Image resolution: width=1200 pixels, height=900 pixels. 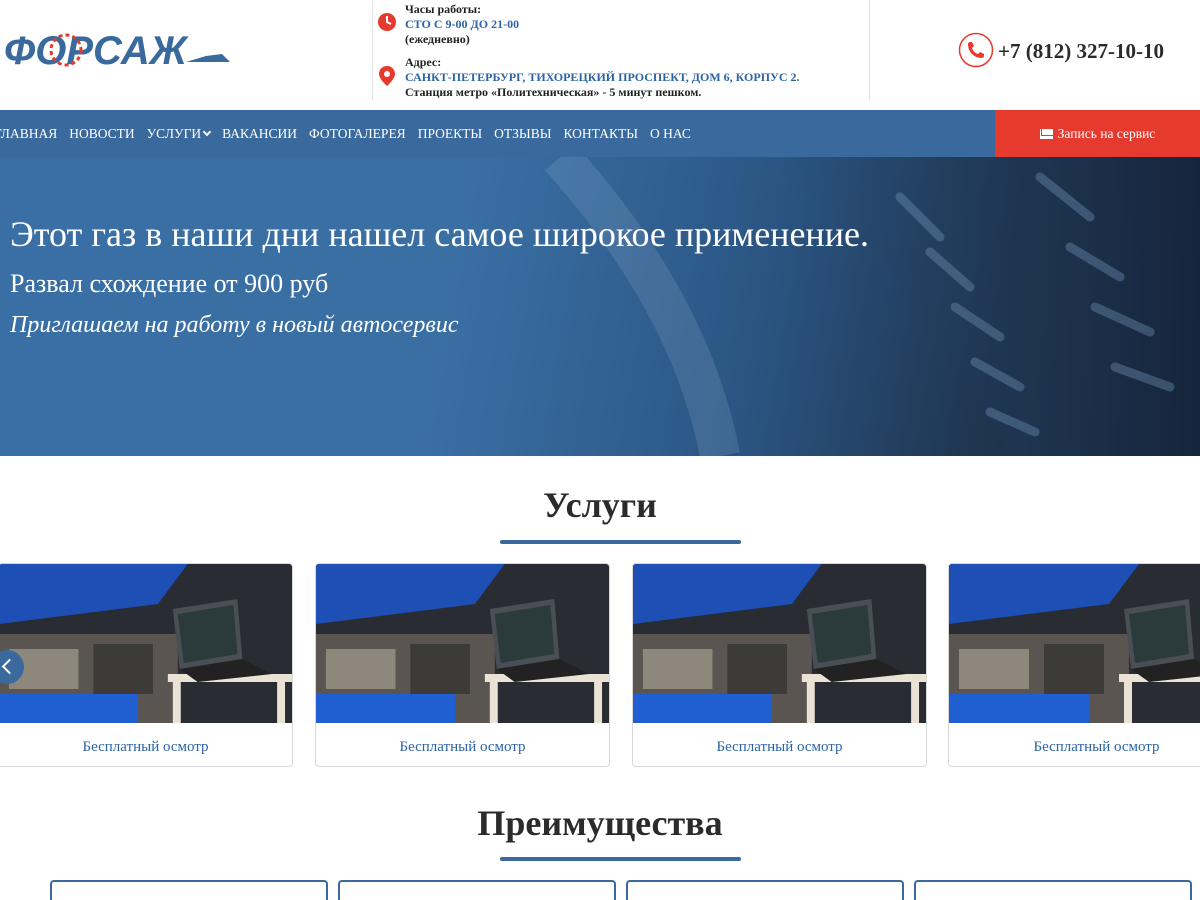 What do you see at coordinates (174, 133) in the screenshot?
I see `nav-label: Услуги` at bounding box center [174, 133].